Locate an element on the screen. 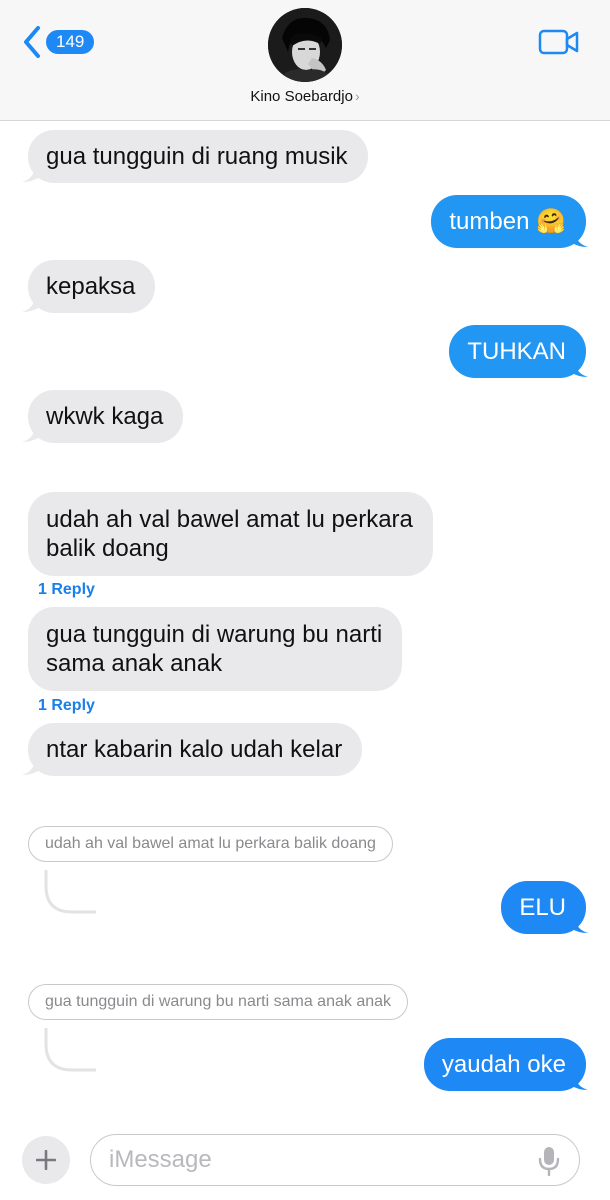  message-line: udah ah val bawel amat lu perkara is located at coordinates (229, 519).